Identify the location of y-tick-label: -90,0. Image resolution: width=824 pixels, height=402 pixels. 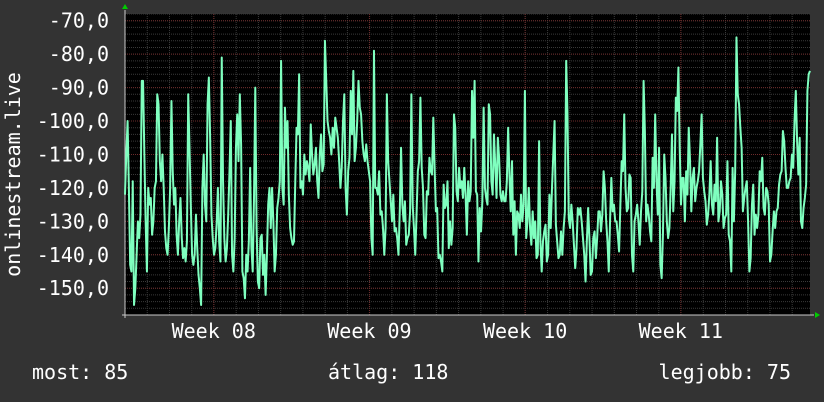
(79, 88).